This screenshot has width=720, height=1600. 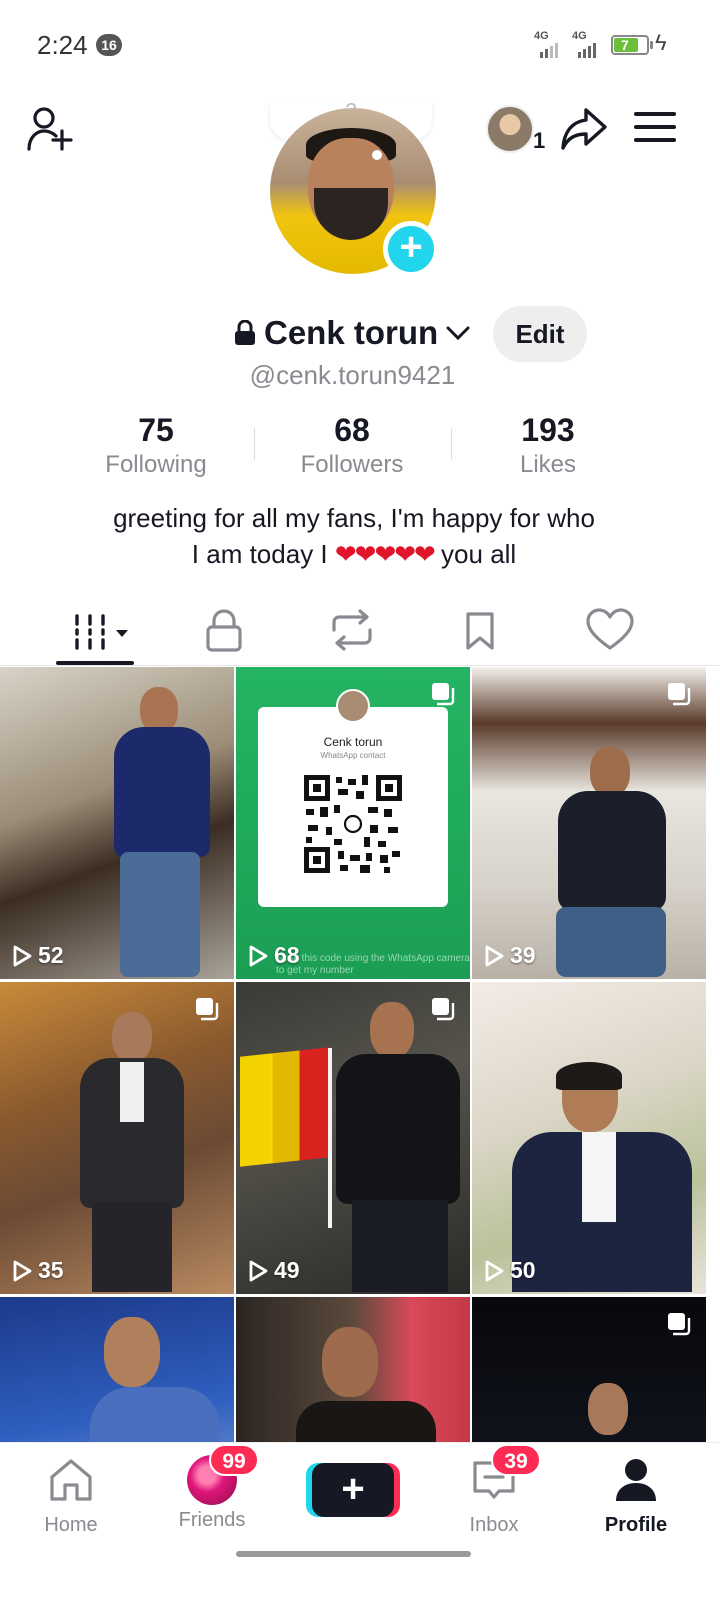 I want to click on video-tile: 35, so click(x=117, y=1138).